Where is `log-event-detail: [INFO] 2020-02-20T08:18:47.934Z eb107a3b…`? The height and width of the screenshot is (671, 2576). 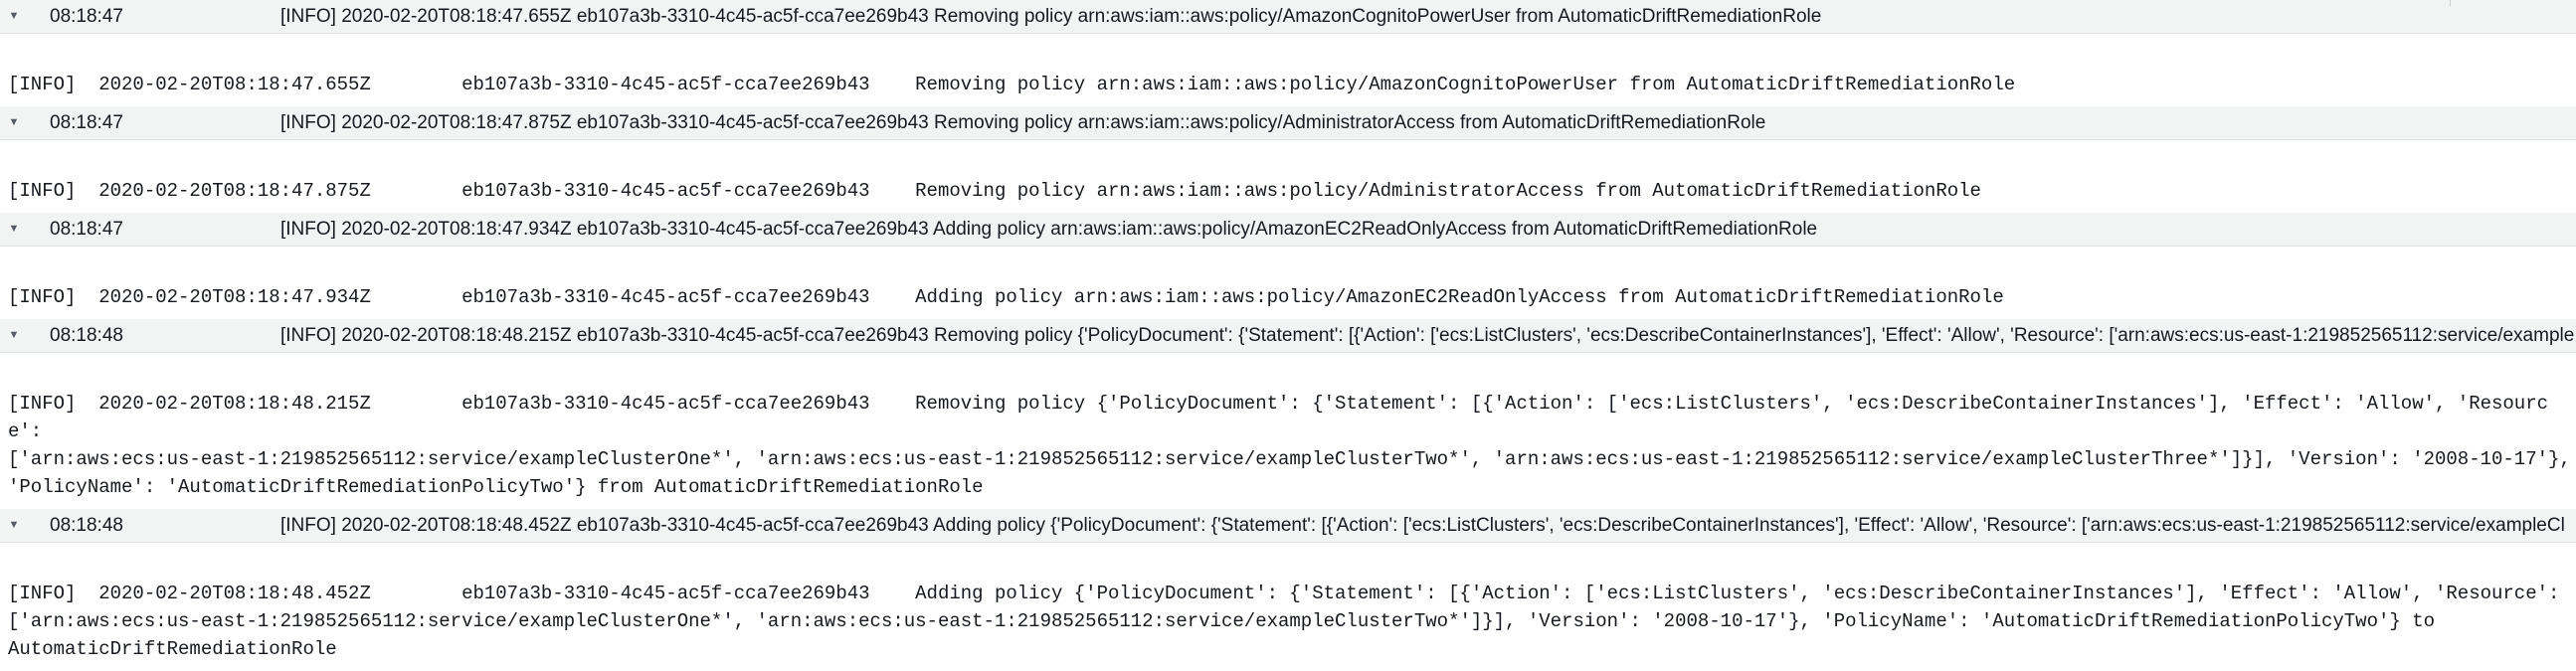 log-event-detail: [INFO] 2020-02-20T08:18:47.934Z eb107a3b… is located at coordinates (1006, 297).